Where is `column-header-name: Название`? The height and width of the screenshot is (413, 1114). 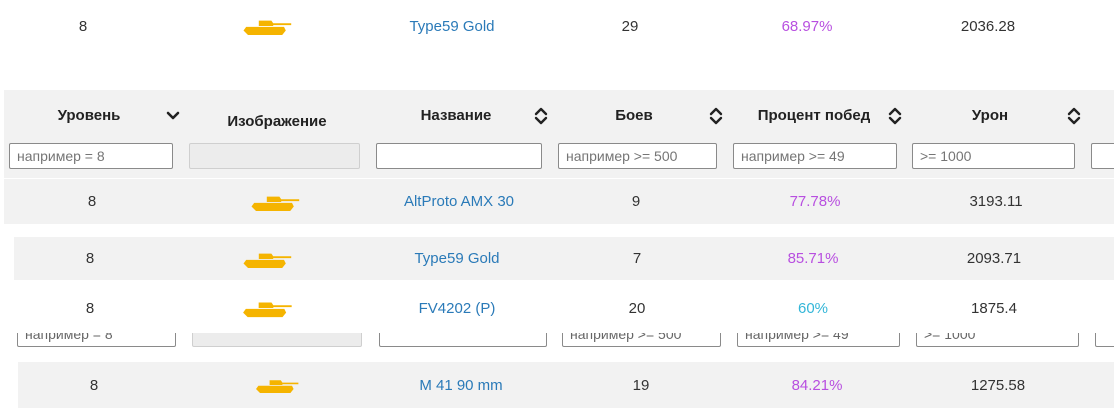
column-header-name: Название is located at coordinates (456, 115).